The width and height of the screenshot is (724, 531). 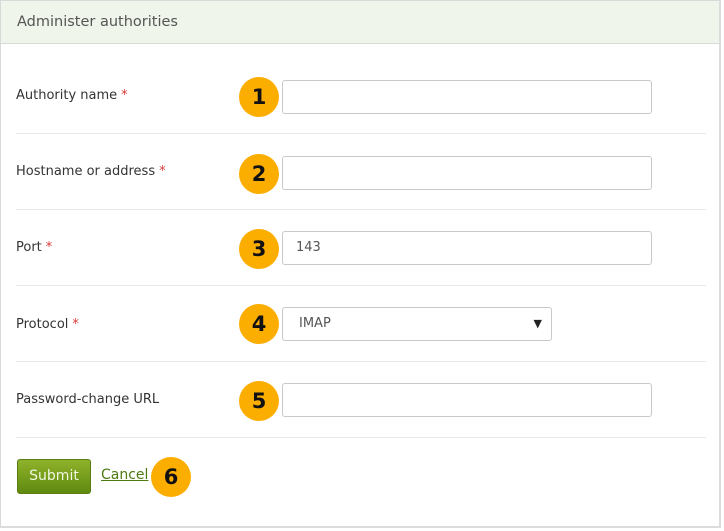 I want to click on password-change-url-label: Password-change URL, so click(x=88, y=399).